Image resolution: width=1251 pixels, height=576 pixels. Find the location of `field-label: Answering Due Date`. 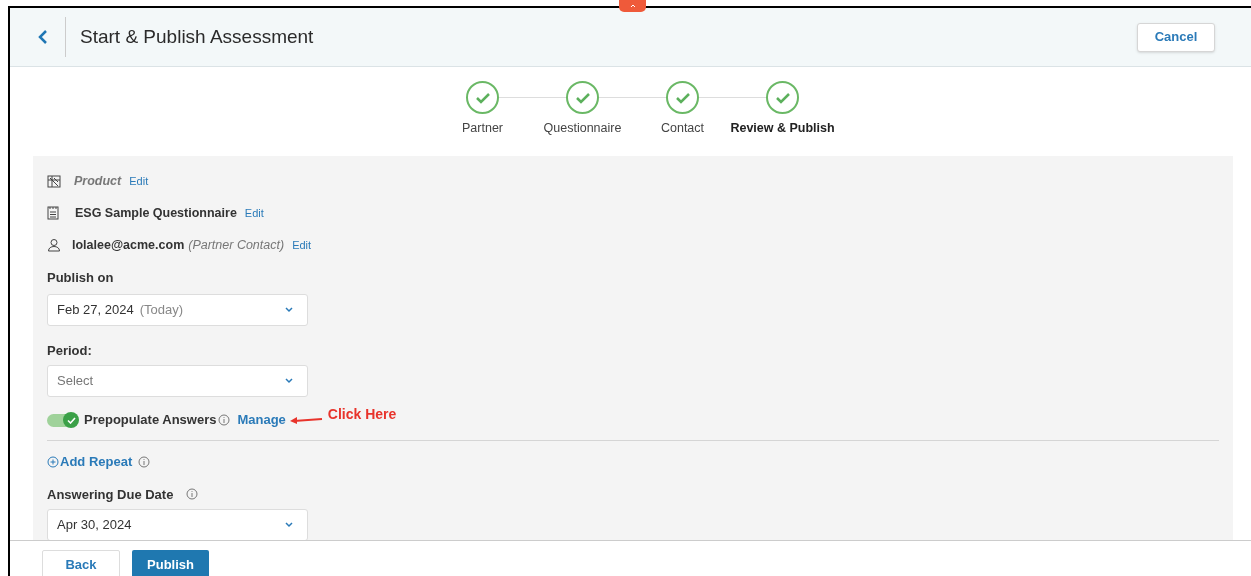

field-label: Answering Due Date is located at coordinates (110, 494).